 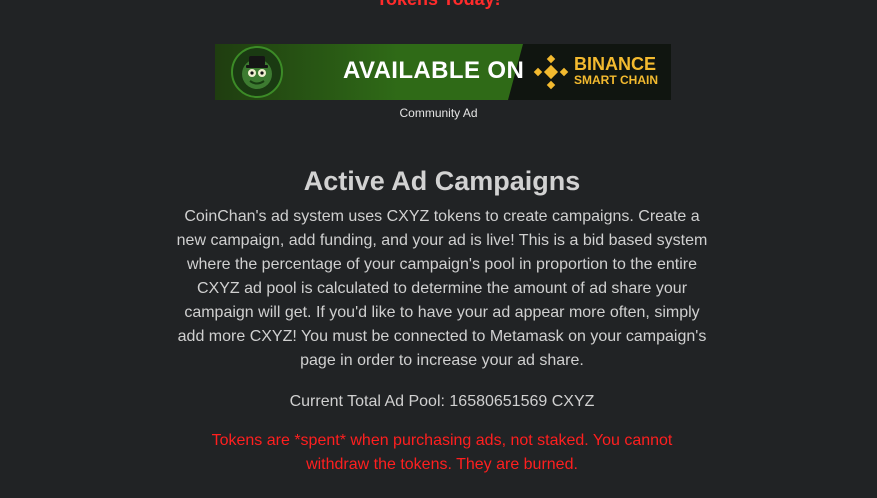 What do you see at coordinates (551, 72) in the screenshot?
I see `binance-logo-icon` at bounding box center [551, 72].